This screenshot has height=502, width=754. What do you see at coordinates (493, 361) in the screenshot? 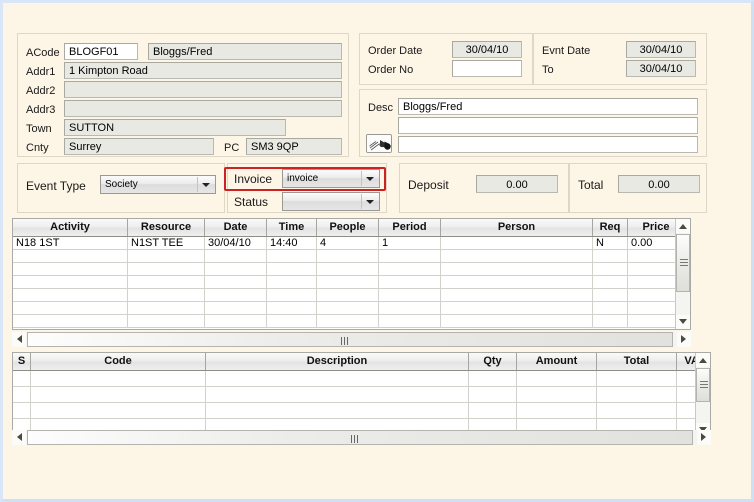
I see `column-header: Qty` at bounding box center [493, 361].